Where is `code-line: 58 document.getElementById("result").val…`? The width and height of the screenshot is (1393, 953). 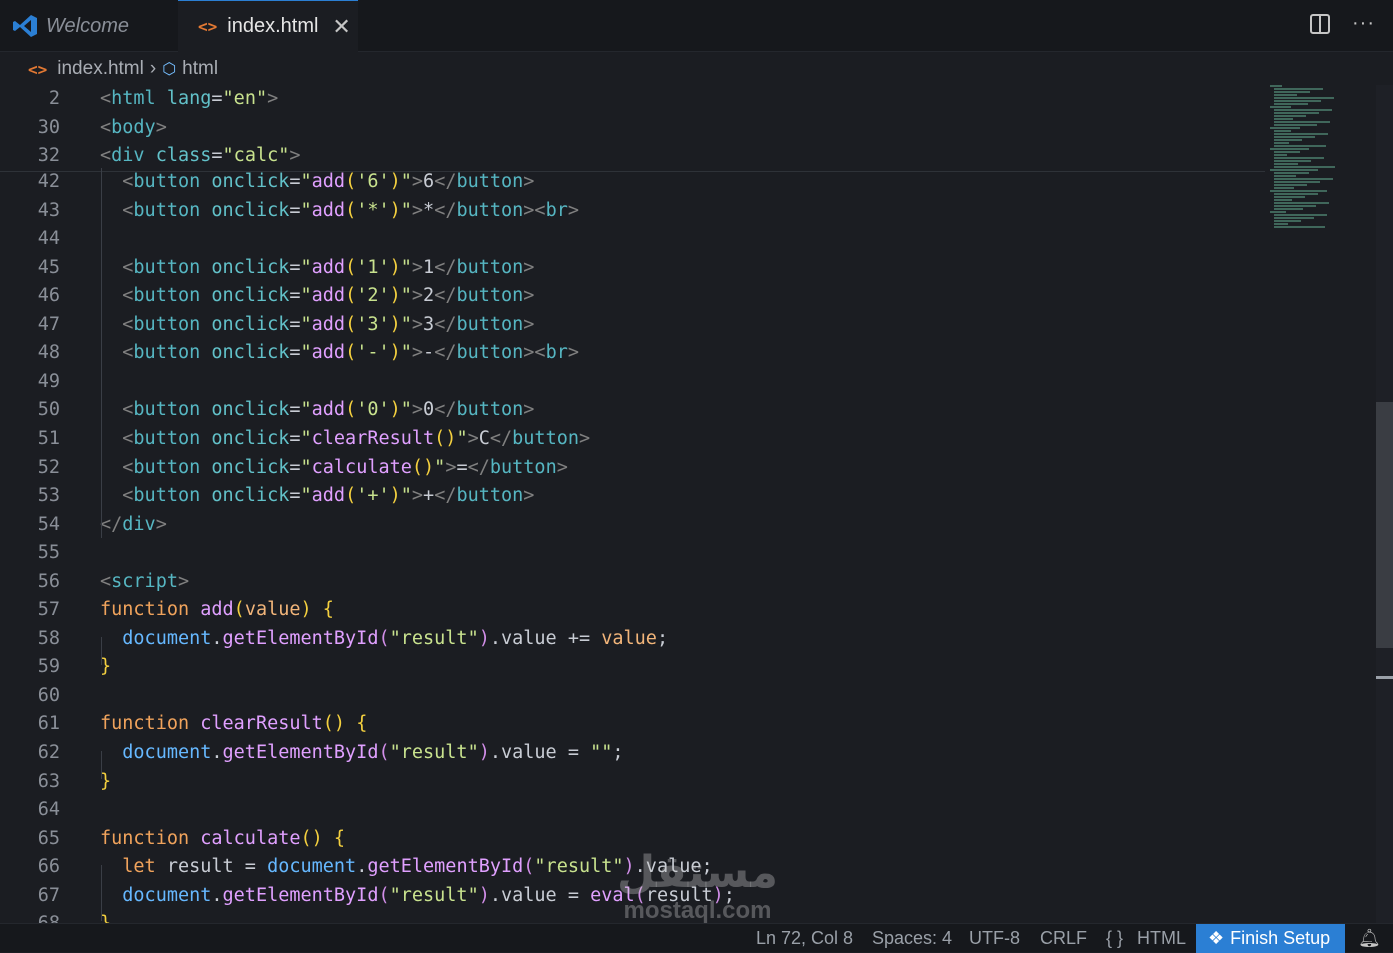 code-line: 58 document.getElementById("result").val… is located at coordinates (632, 639).